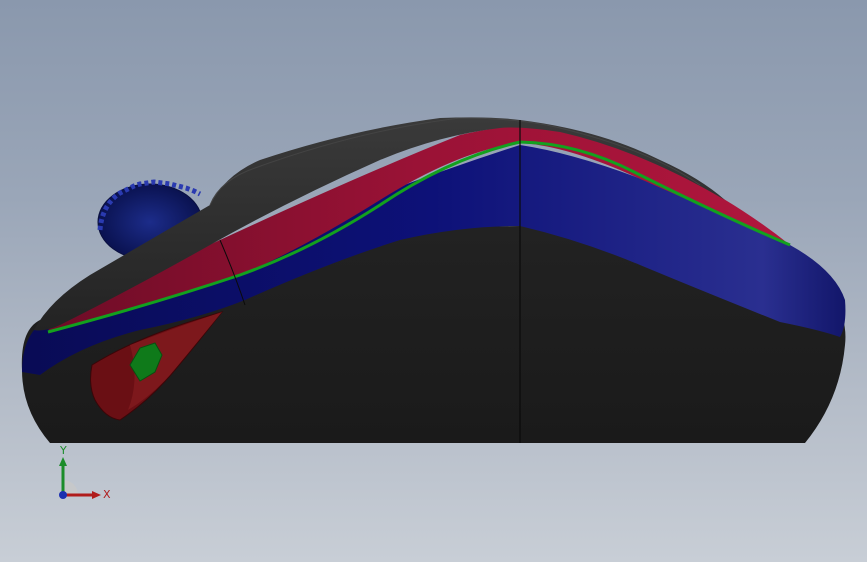 Image resolution: width=867 pixels, height=562 pixels. What do you see at coordinates (85, 475) in the screenshot?
I see `orientation-triad: Y X` at bounding box center [85, 475].